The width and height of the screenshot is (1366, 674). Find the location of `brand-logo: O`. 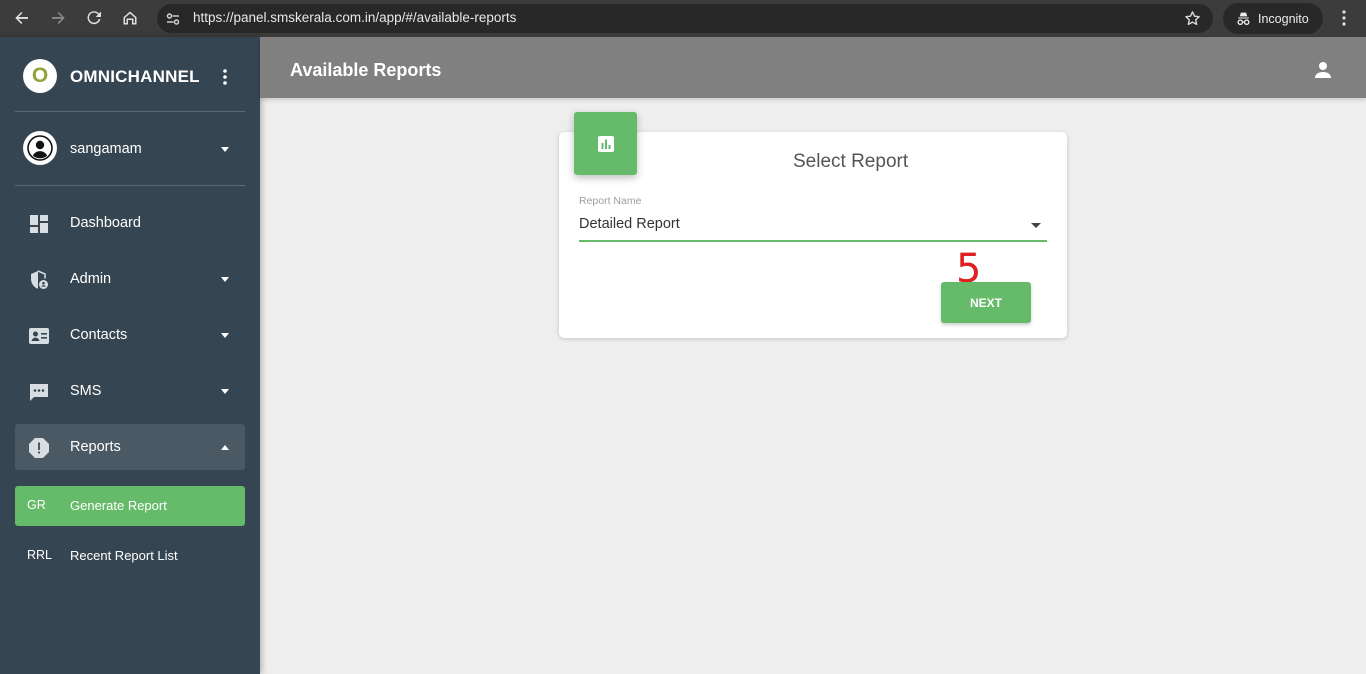

brand-logo: O is located at coordinates (40, 76).